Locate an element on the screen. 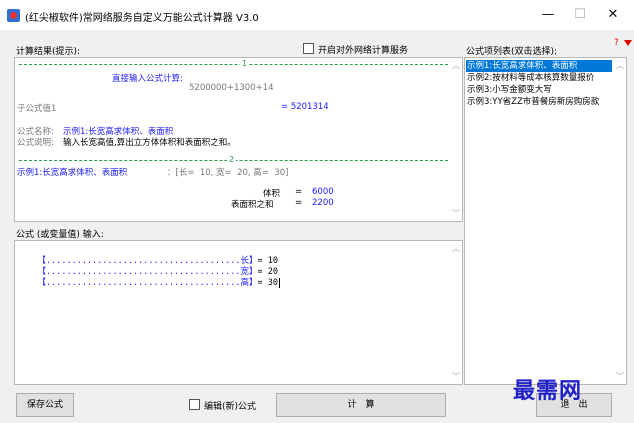 This screenshot has height=423, width=634. separator-2-number: 2 is located at coordinates (232, 159).